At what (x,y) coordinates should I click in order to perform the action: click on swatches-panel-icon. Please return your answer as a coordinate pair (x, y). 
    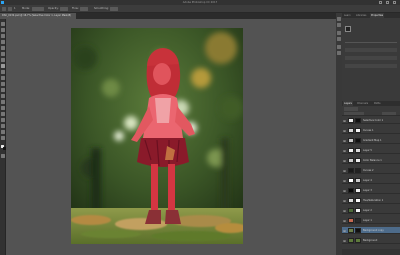
    Looking at the image, I should click on (339, 33).